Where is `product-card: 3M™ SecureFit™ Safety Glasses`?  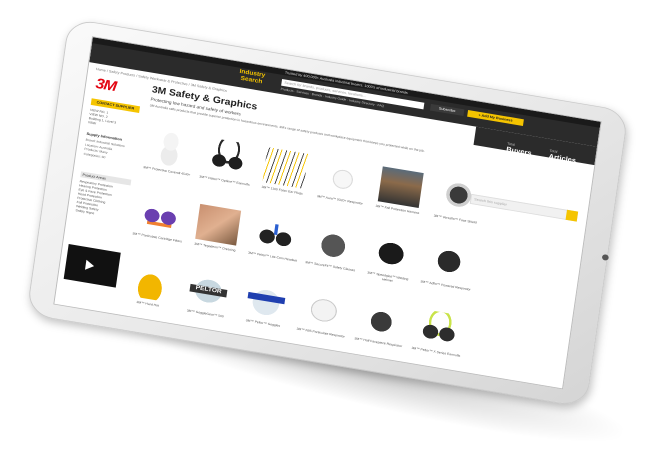
product-card: 3M™ SecureFit™ Safety Glasses is located at coordinates (331, 256).